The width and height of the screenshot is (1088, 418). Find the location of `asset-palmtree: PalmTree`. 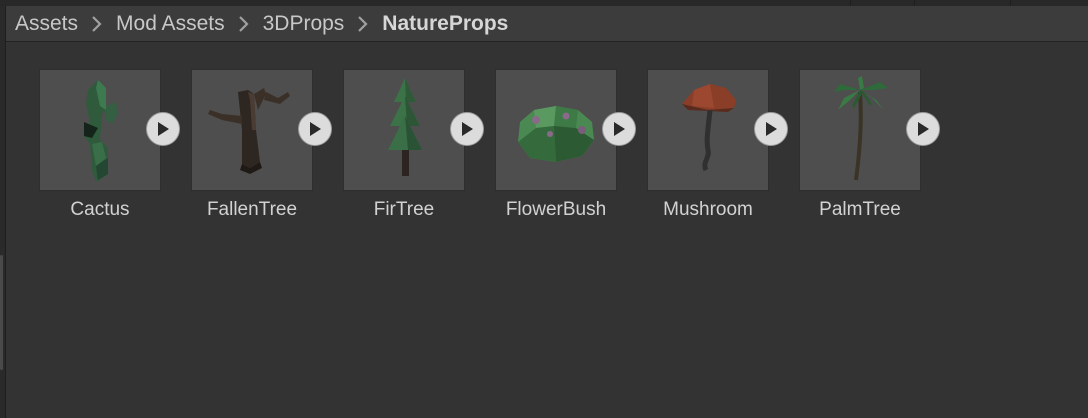

asset-palmtree: PalmTree is located at coordinates (869, 149).